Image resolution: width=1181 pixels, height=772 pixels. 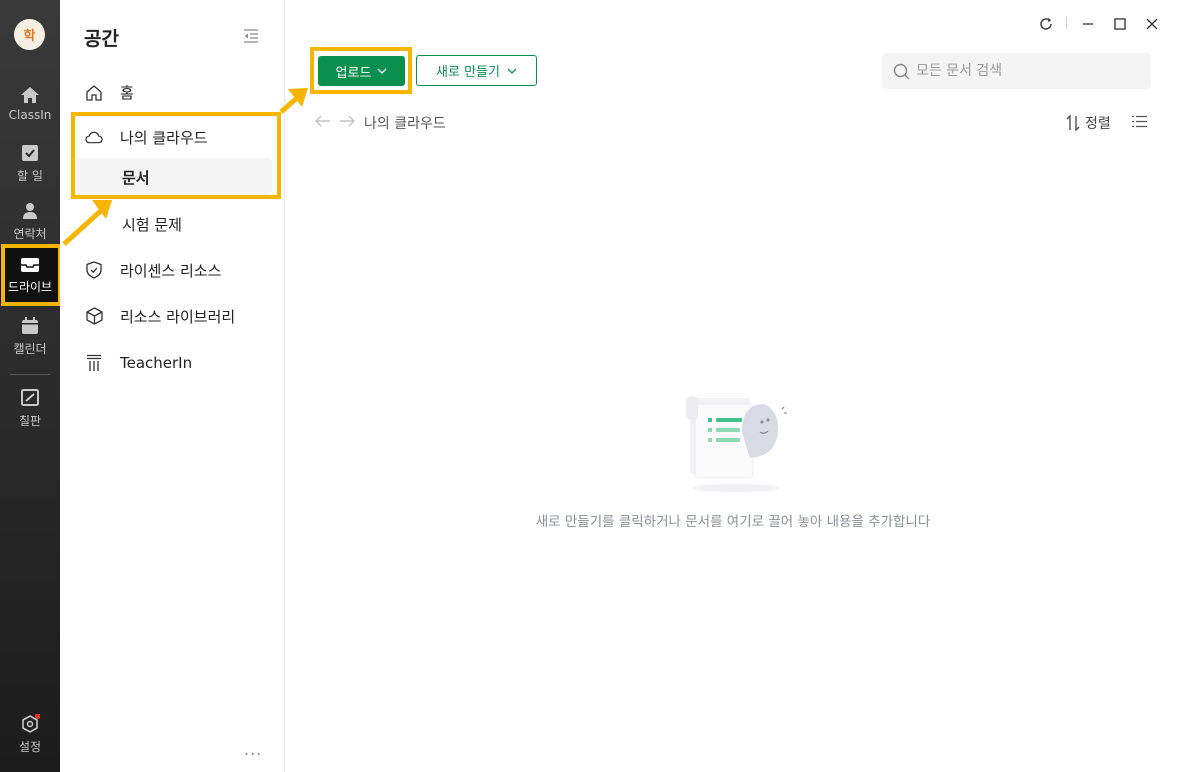 I want to click on rail-label-settings: 설정, so click(x=30, y=747).